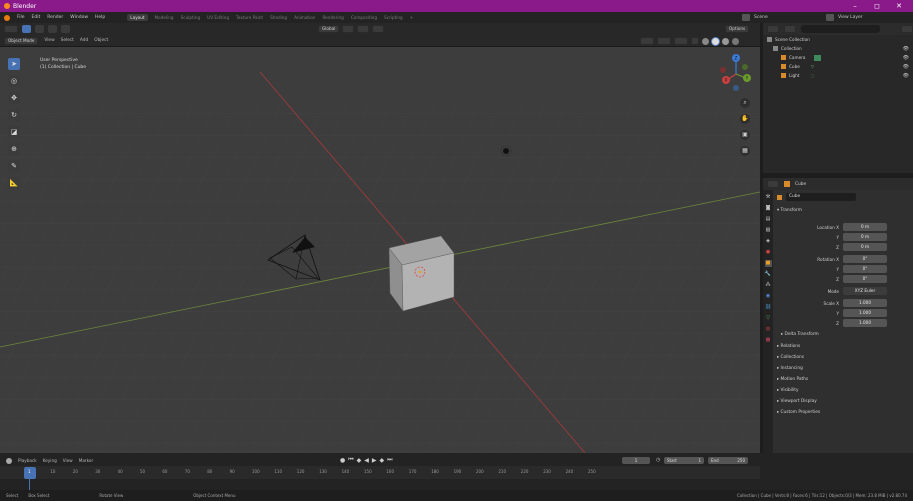 Image resolution: width=913 pixels, height=501 pixels. Describe the element at coordinates (788, 390) in the screenshot. I see `visibility-section: ▸ Visibility` at that location.